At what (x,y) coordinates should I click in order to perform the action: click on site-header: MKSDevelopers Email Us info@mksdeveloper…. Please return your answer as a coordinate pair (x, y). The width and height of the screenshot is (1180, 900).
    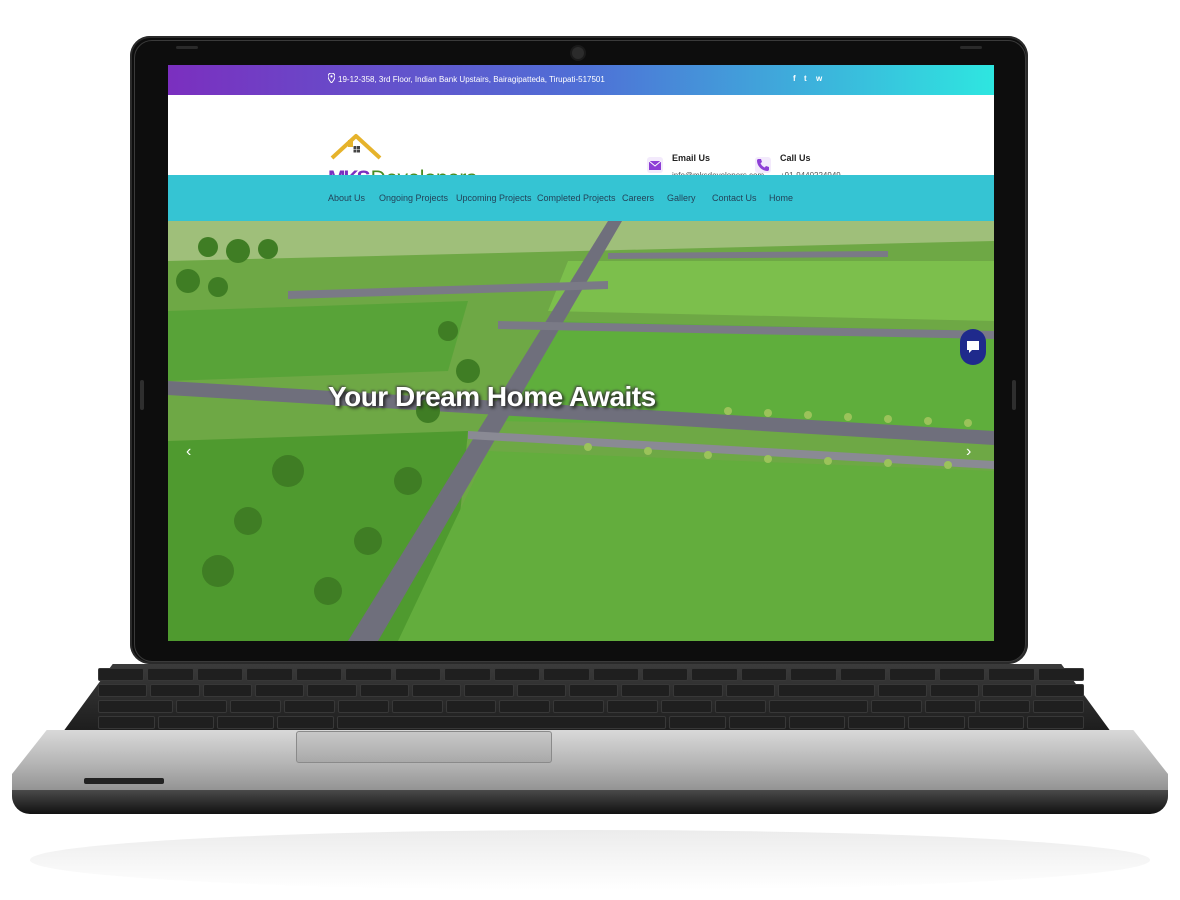
    Looking at the image, I should click on (581, 146).